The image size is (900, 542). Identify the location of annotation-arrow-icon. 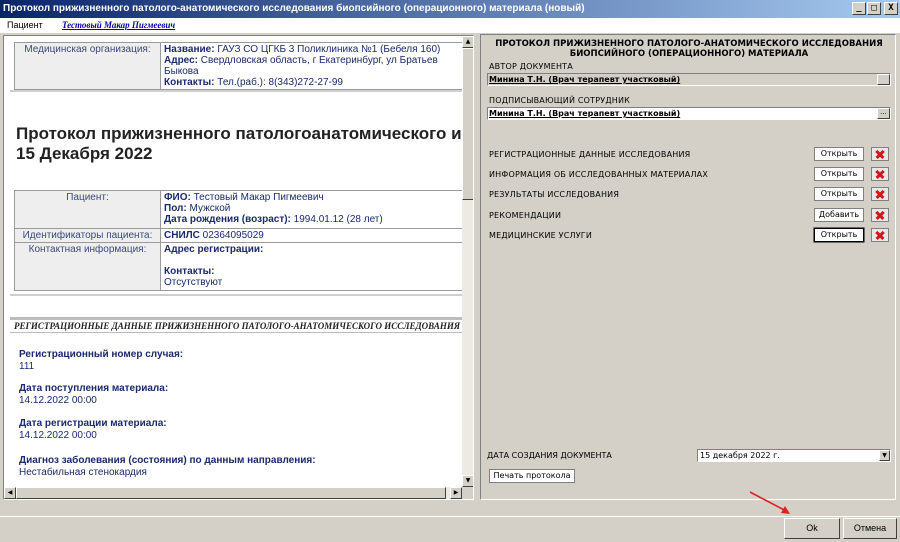
(769, 502).